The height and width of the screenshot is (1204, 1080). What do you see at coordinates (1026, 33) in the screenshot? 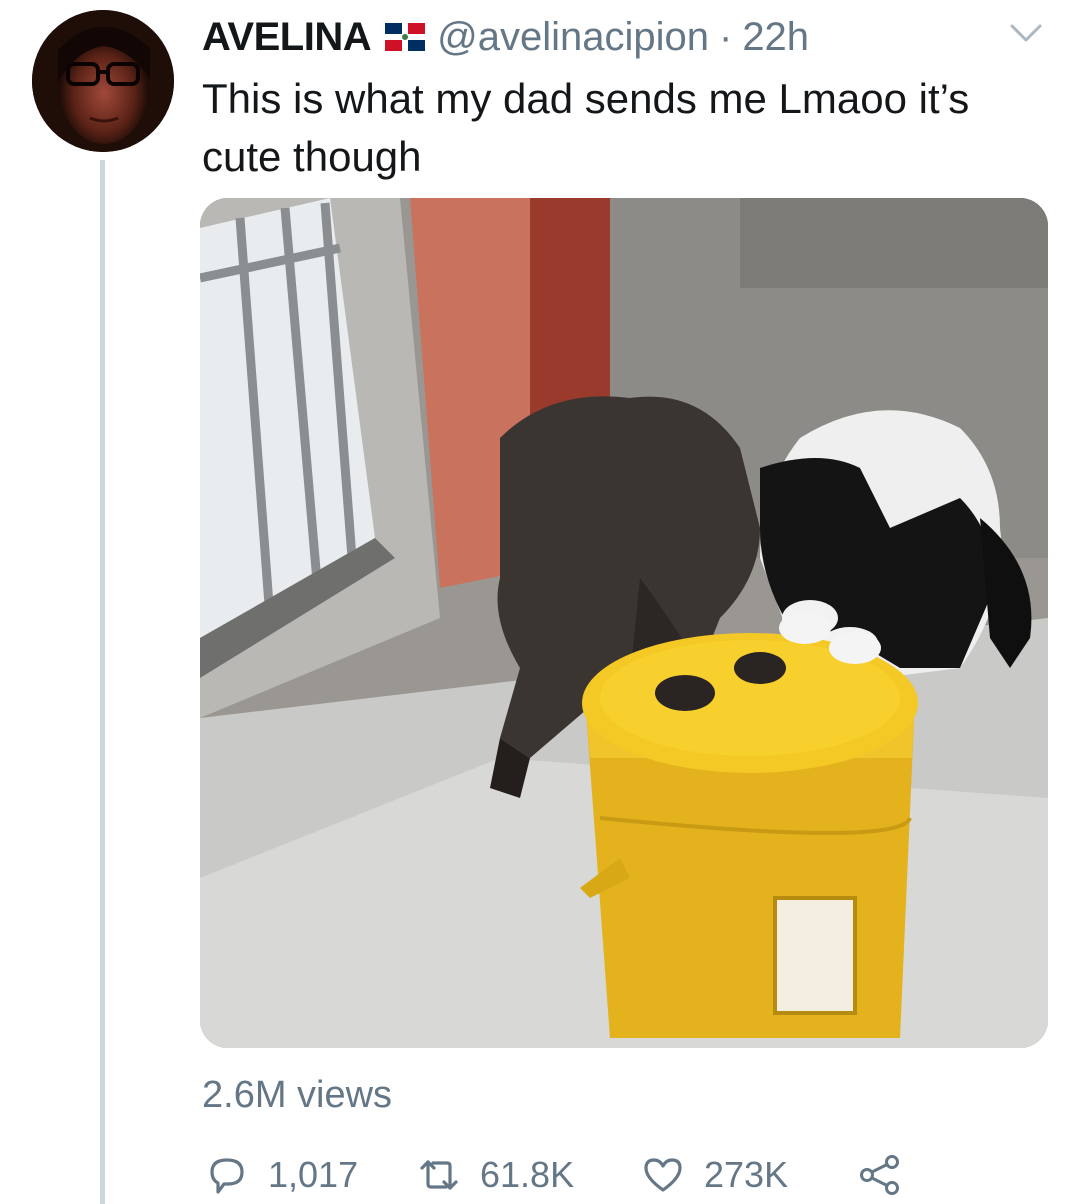
I see `chevron-down-icon` at bounding box center [1026, 33].